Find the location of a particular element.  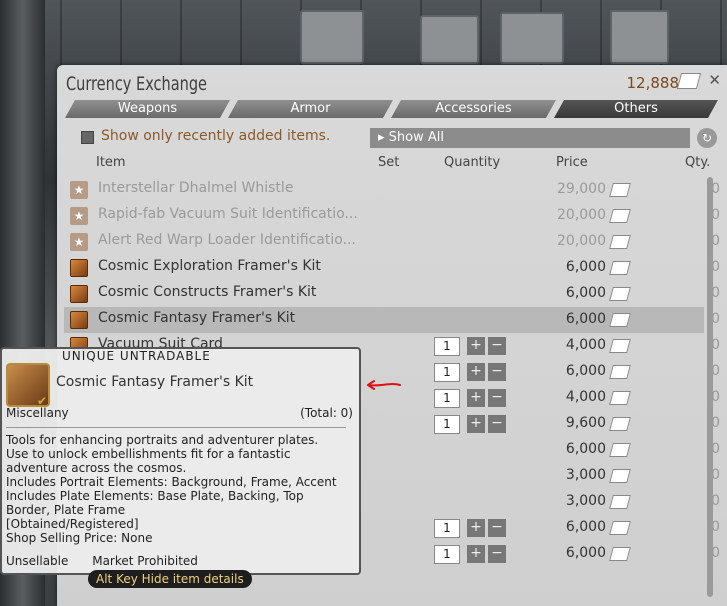

header-set: Set is located at coordinates (389, 162).